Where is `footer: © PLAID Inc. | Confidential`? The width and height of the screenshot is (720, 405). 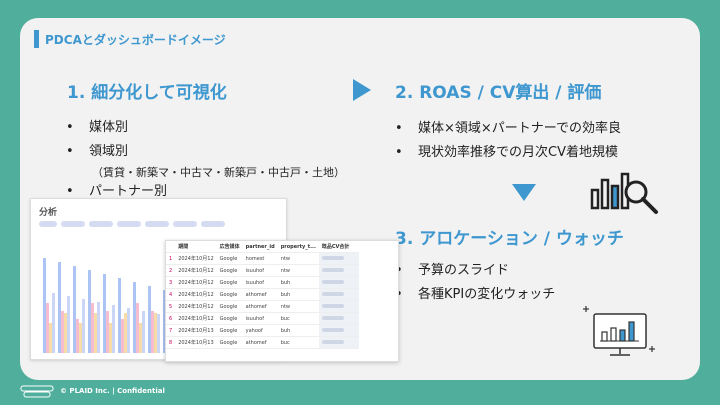 footer: © PLAID Inc. | Confidential is located at coordinates (92, 391).